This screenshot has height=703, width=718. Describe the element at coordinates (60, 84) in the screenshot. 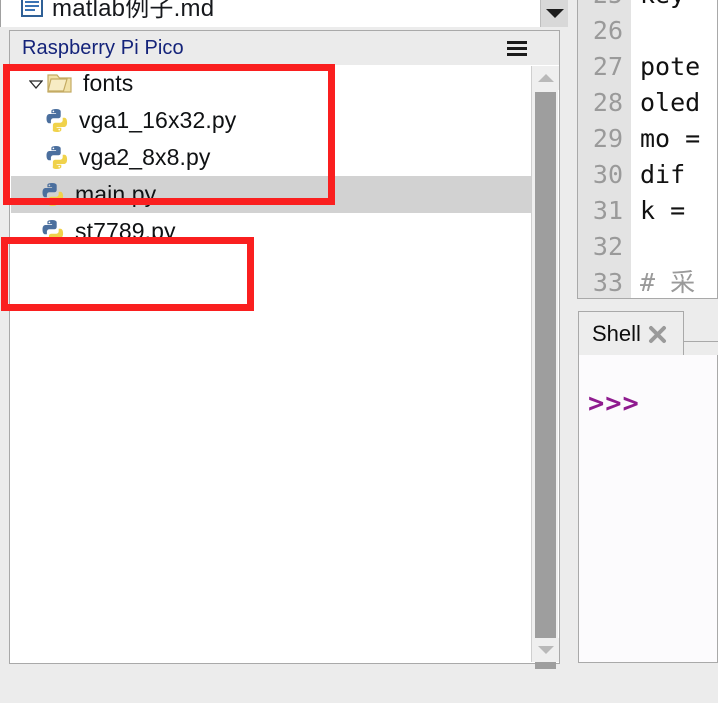

I see `folder-icon` at that location.